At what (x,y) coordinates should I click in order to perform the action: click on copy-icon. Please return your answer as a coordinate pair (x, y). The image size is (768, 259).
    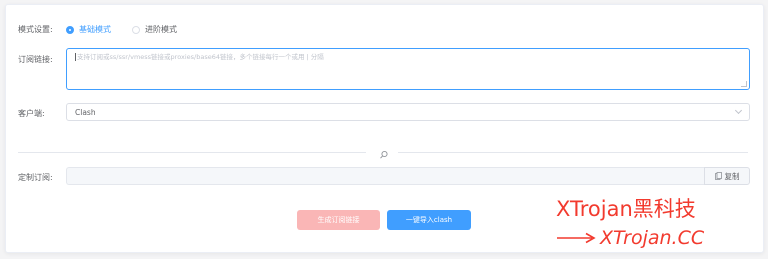
    Looking at the image, I should click on (718, 176).